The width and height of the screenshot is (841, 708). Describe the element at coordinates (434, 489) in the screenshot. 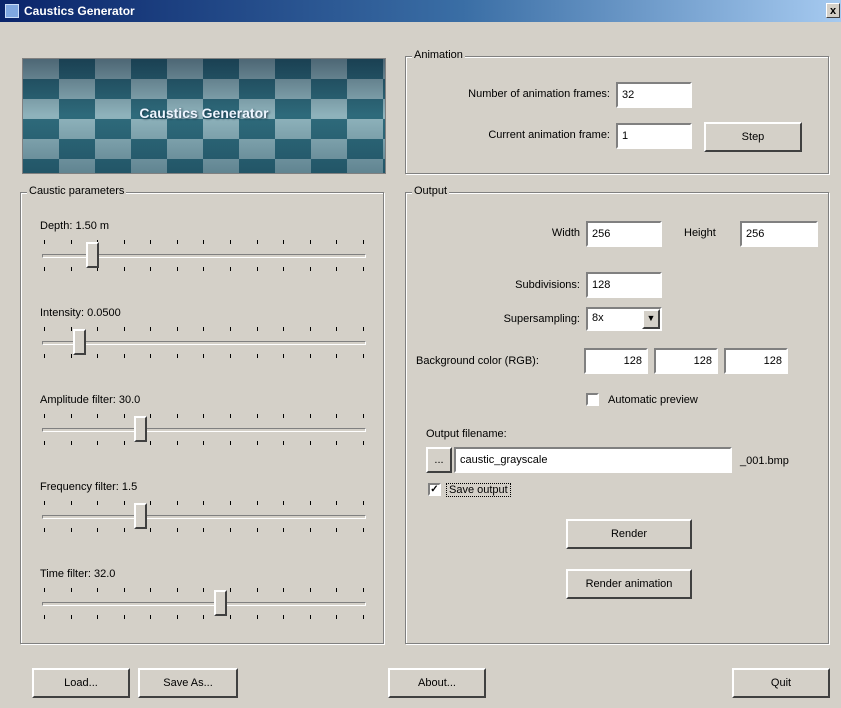

I see `save-output-checkbox: ✓` at that location.